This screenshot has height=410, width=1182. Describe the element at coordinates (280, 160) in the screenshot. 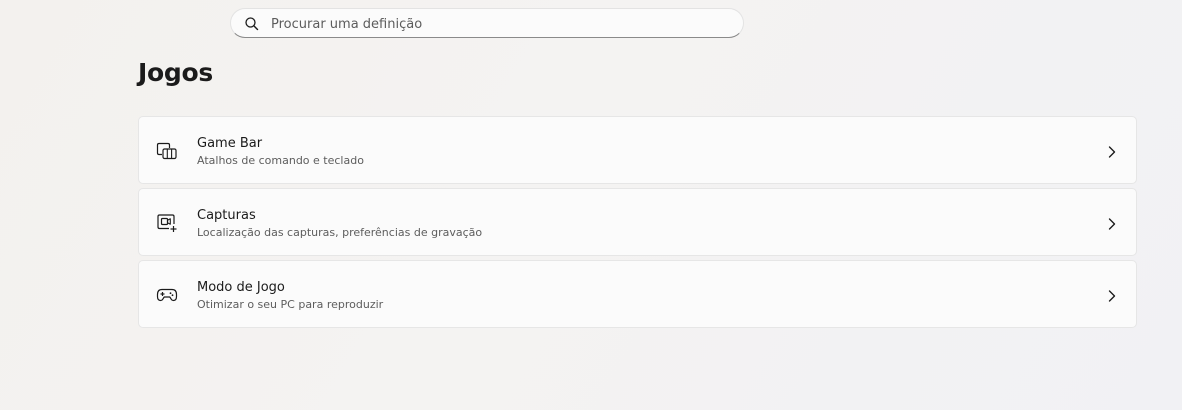

I see `card-description: Atalhos de comando e teclado` at that location.